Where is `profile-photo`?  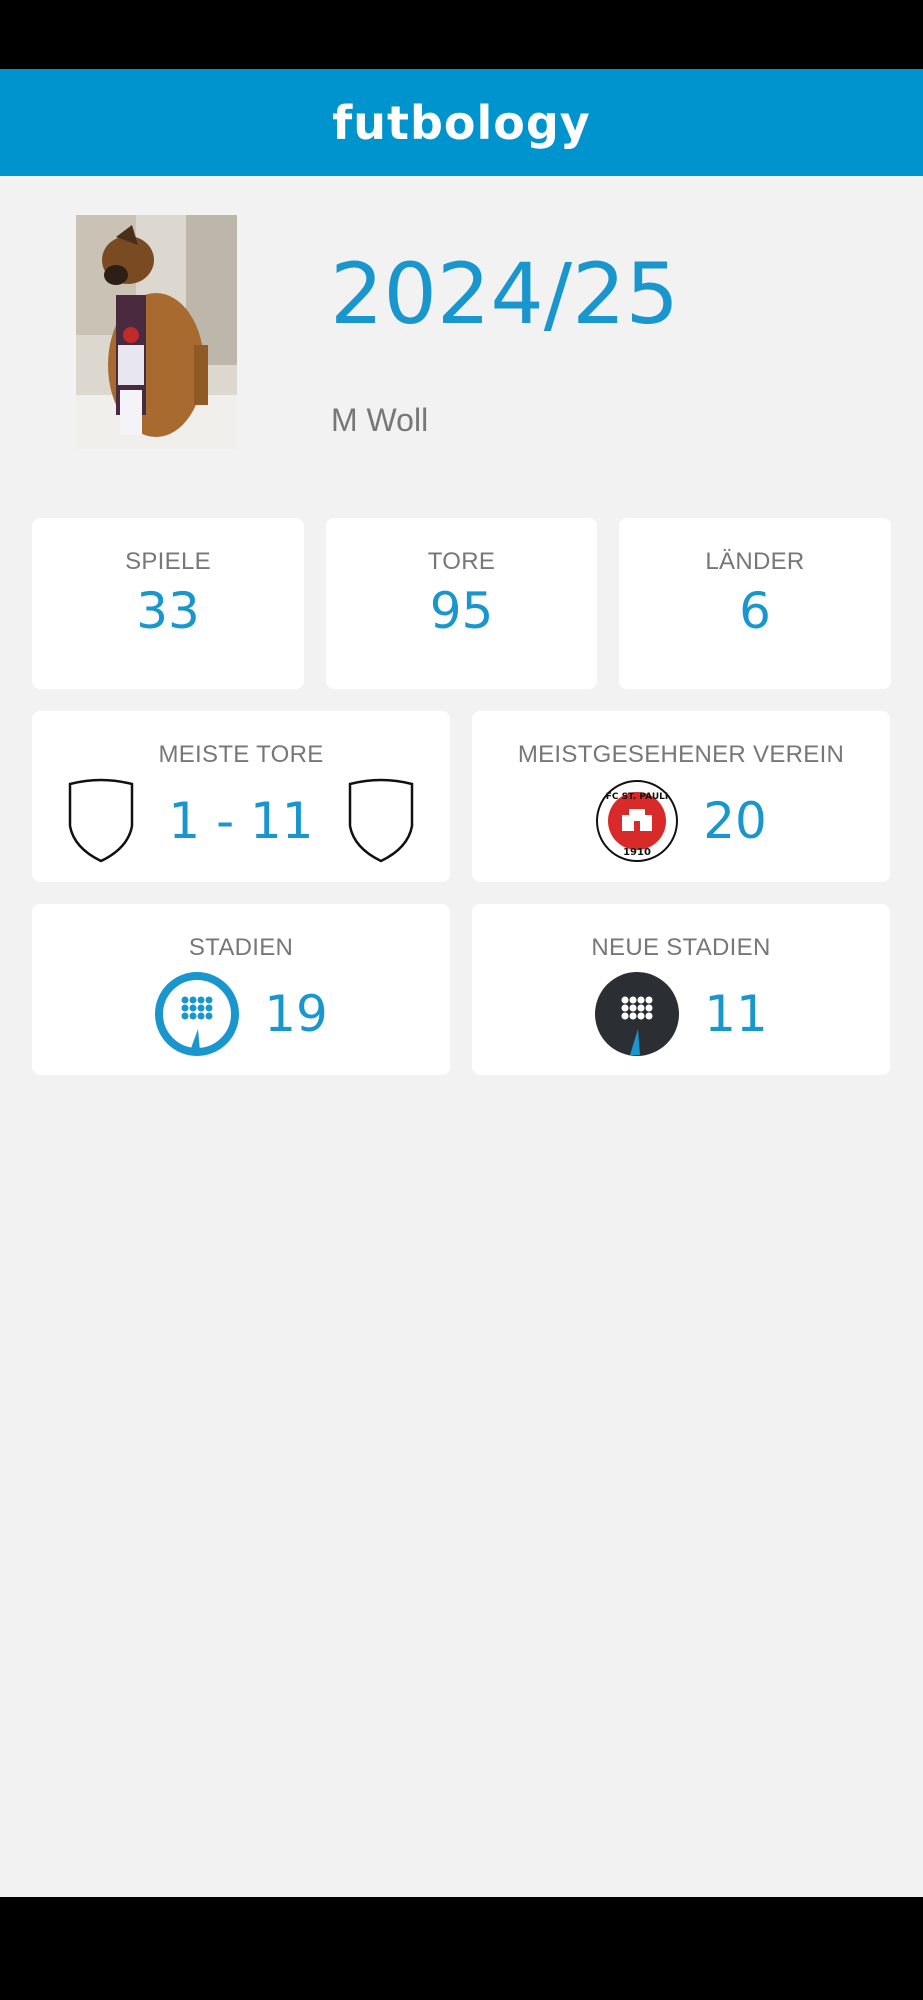
profile-photo is located at coordinates (156, 332).